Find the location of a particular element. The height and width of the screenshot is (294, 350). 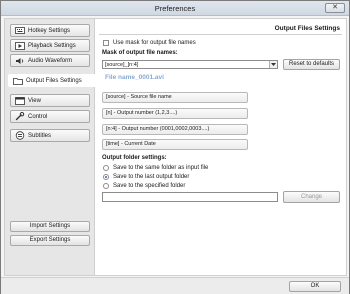

sidebar-item-label: View is located at coordinates (34, 100).